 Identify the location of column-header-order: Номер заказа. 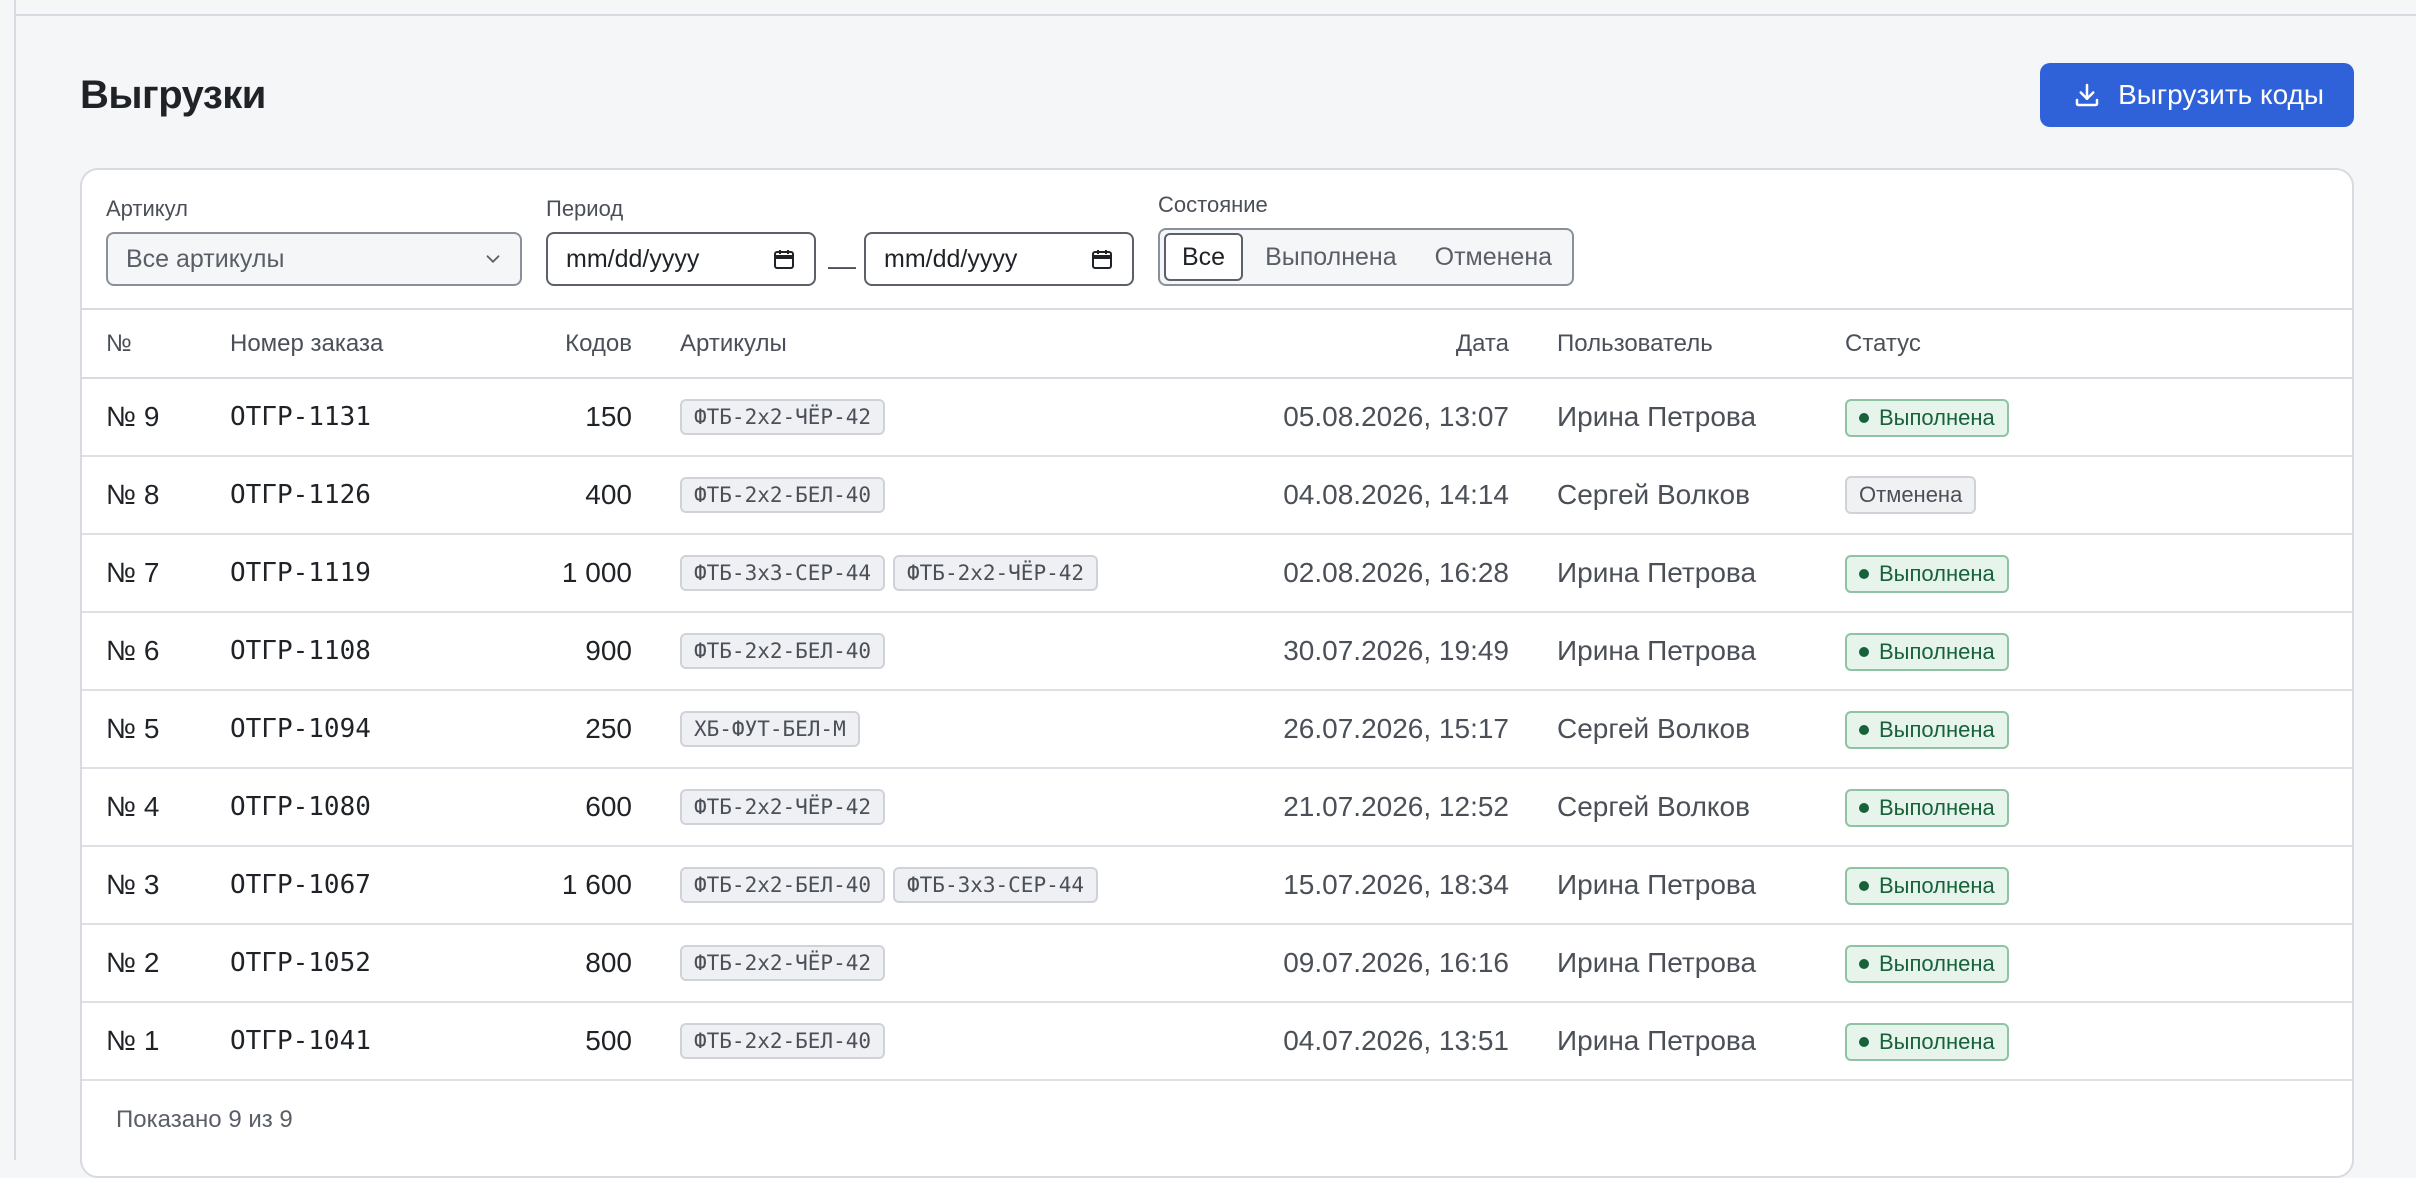
(345, 344).